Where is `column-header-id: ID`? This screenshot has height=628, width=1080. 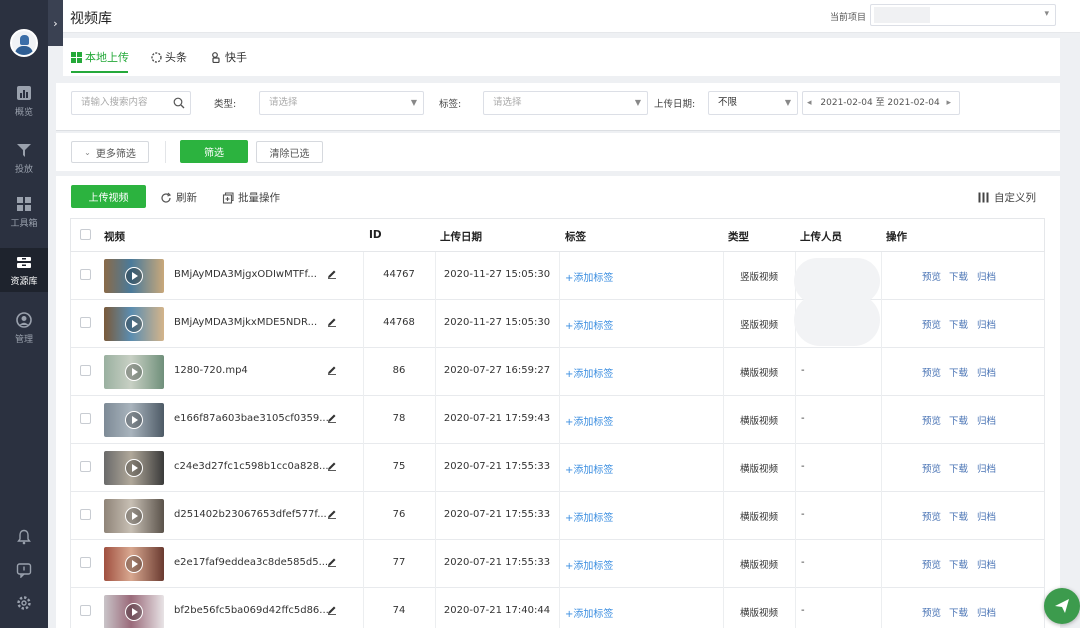 column-header-id: ID is located at coordinates (375, 235).